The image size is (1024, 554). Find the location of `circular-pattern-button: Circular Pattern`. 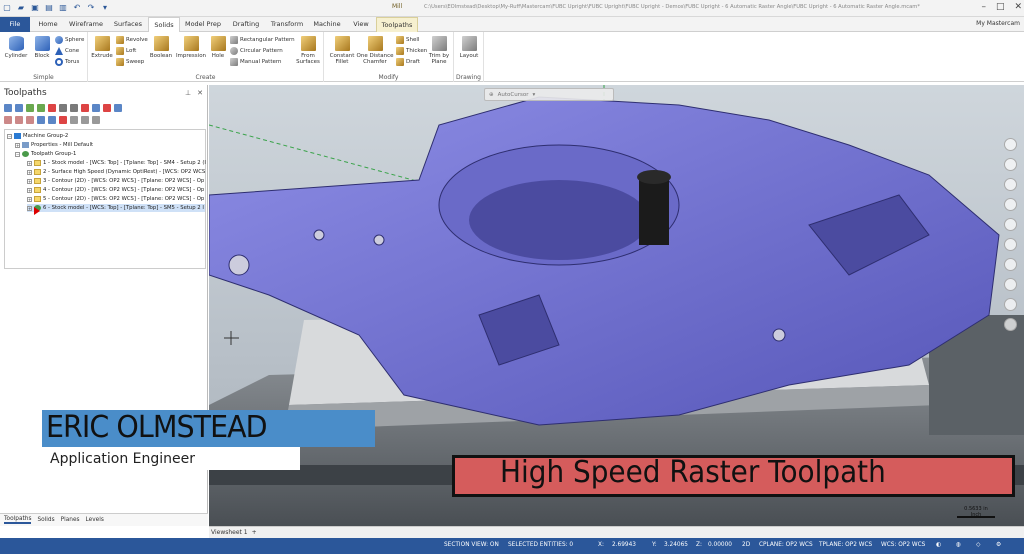

circular-pattern-button: Circular Pattern is located at coordinates (256, 51).